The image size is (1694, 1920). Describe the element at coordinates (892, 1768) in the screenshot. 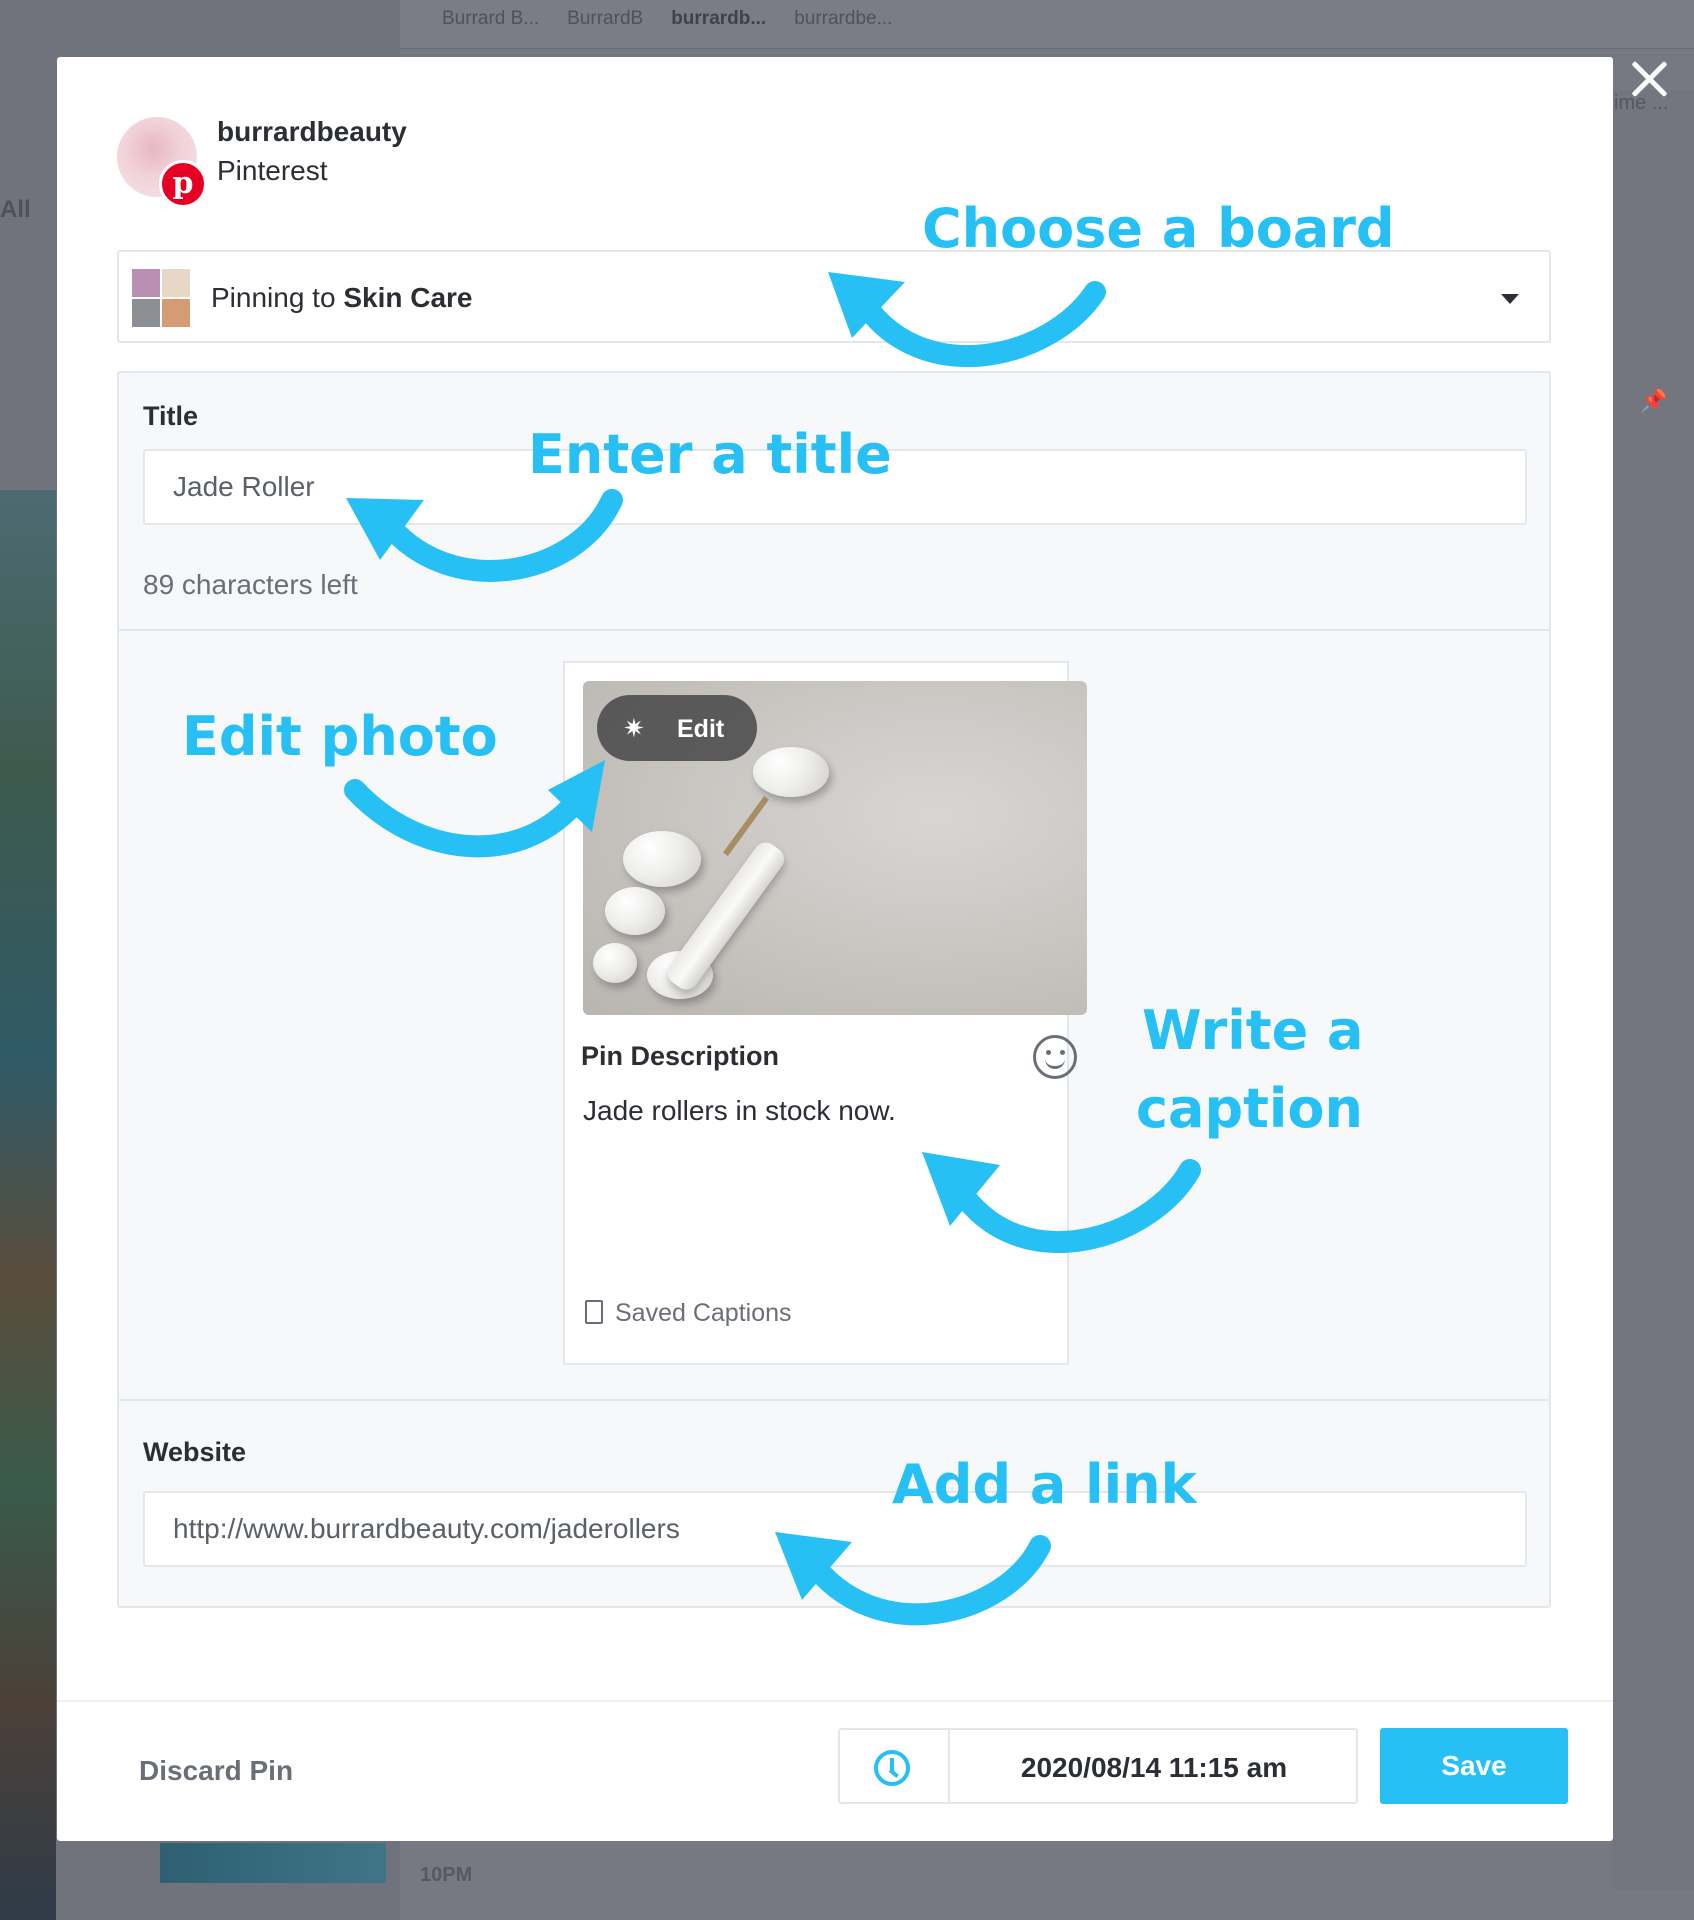

I see `clock-icon` at that location.